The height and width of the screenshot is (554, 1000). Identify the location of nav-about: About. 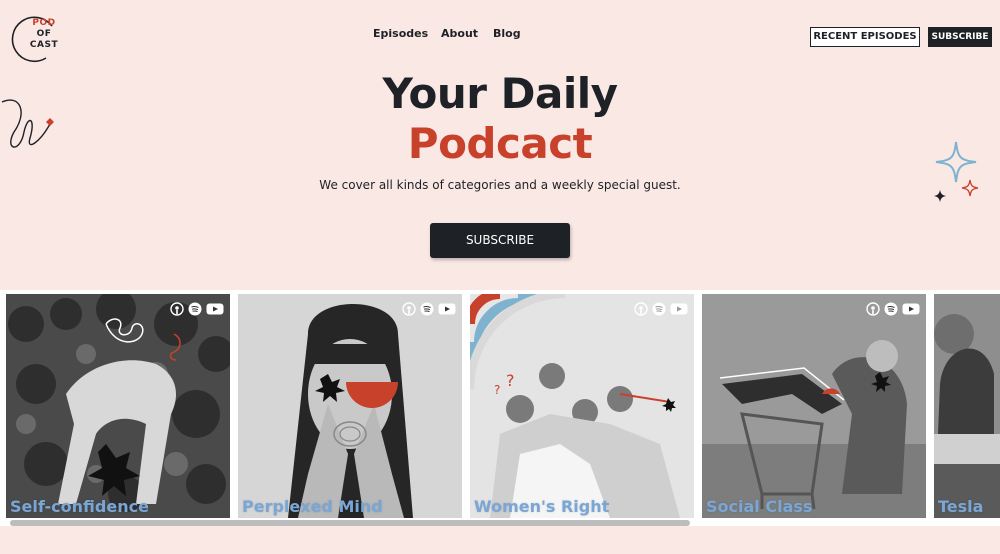
(459, 33).